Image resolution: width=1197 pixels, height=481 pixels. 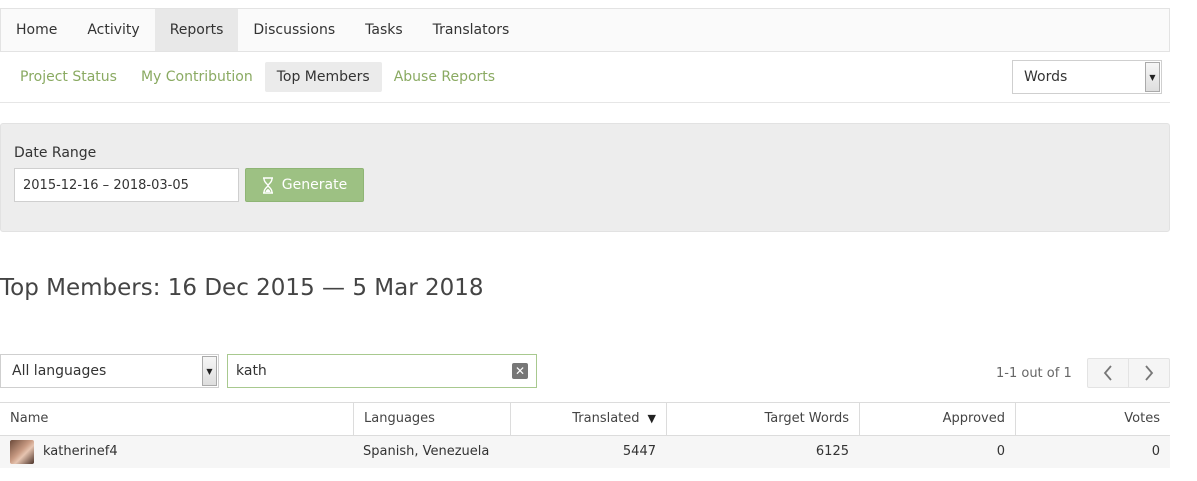 I want to click on generate-button: Generate, so click(x=304, y=185).